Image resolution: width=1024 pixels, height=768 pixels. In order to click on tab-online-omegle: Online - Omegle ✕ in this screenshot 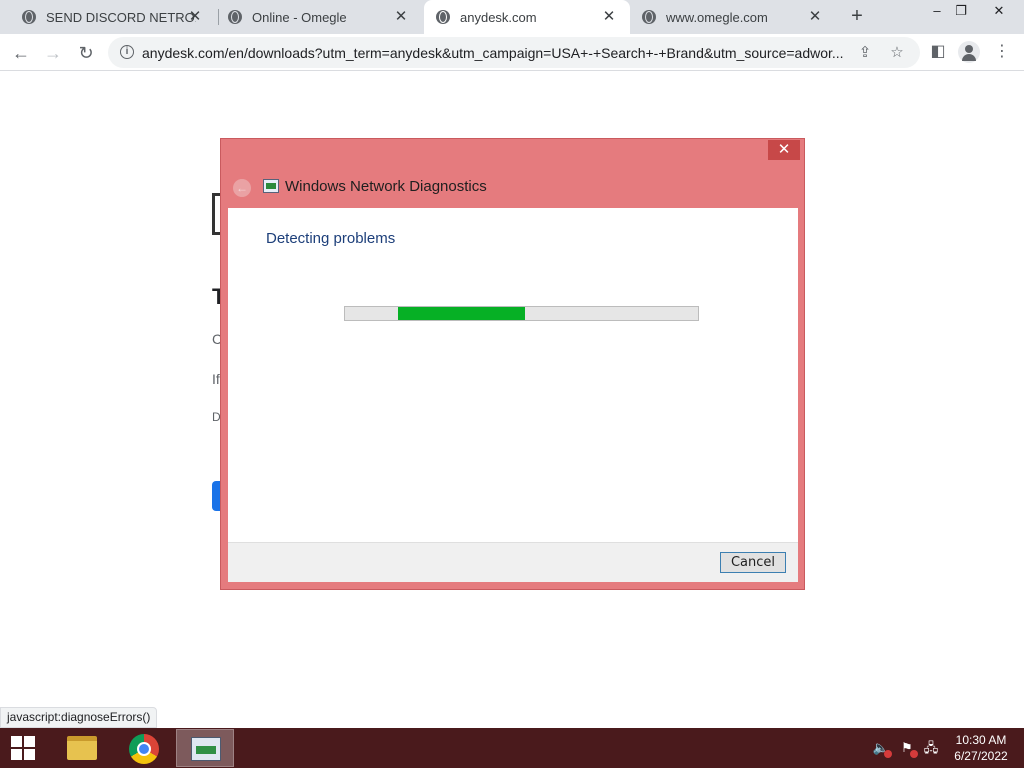, I will do `click(314, 17)`.